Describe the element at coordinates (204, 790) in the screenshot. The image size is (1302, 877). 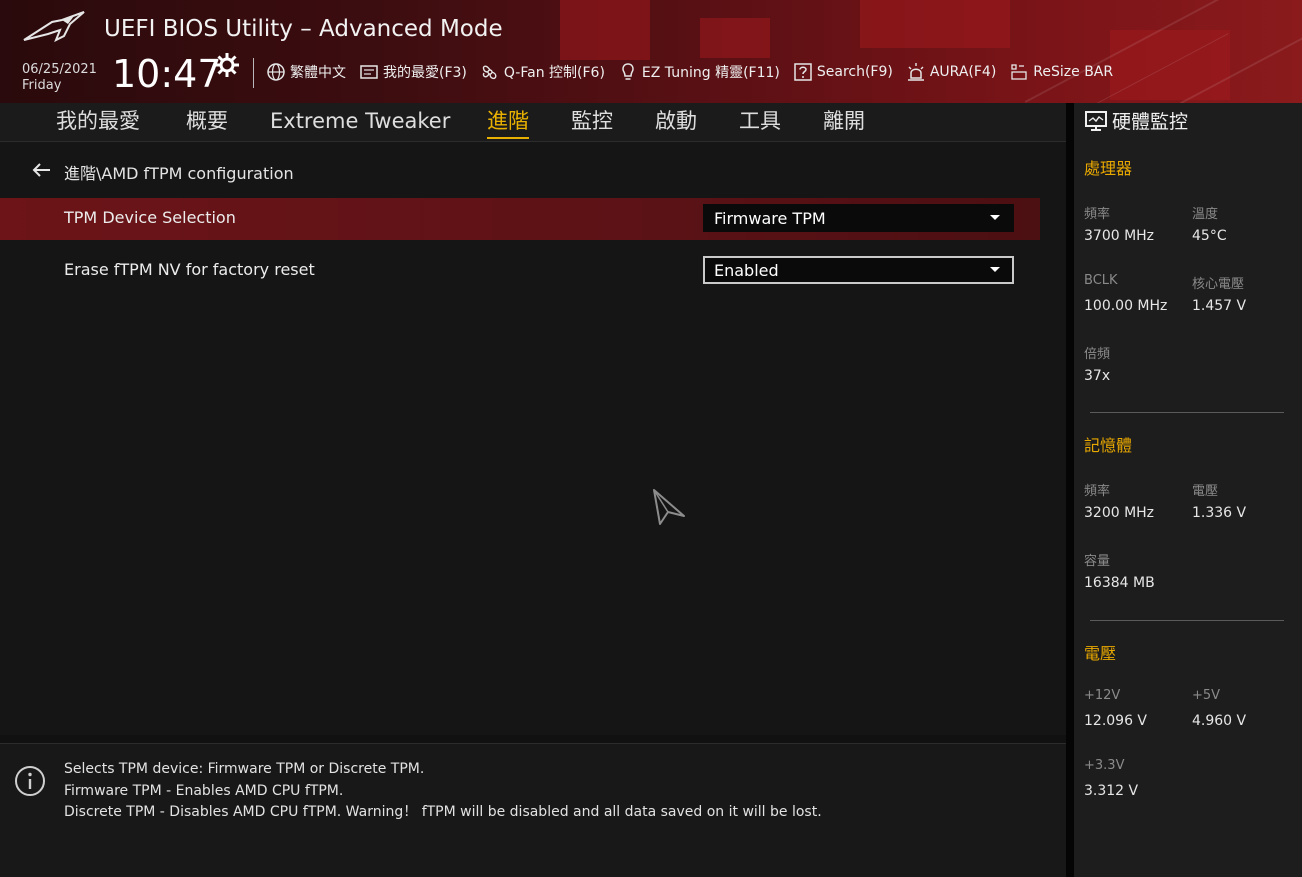
I see `help-line: Firmware TPM - Enables AMD CPU fTPM.` at that location.